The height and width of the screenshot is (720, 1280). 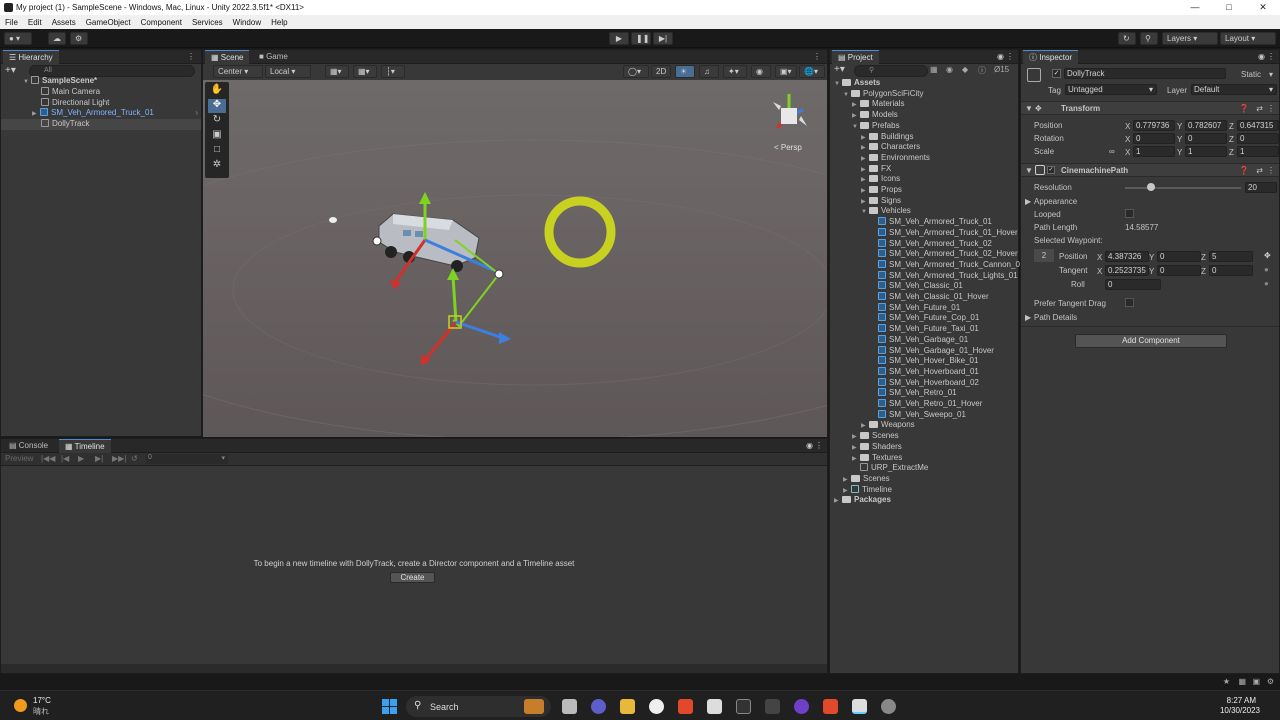 What do you see at coordinates (1270, 681) in the screenshot?
I see `settings-icon: ⚙` at bounding box center [1270, 681].